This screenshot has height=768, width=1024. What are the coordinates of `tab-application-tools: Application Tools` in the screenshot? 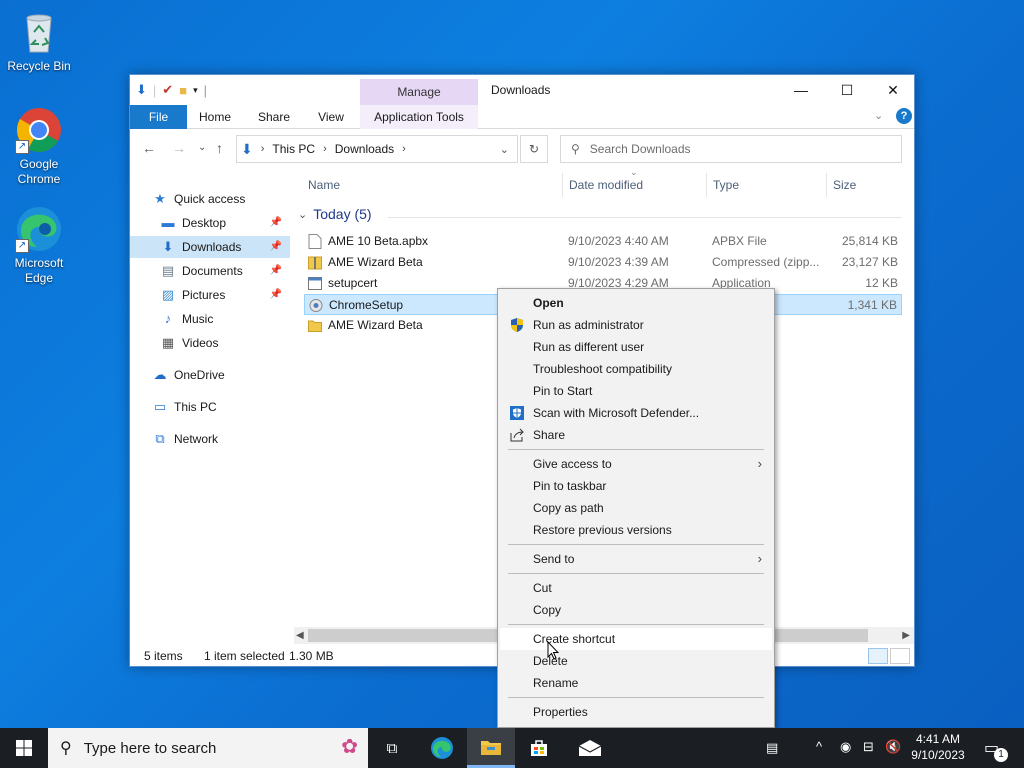 It's located at (419, 117).